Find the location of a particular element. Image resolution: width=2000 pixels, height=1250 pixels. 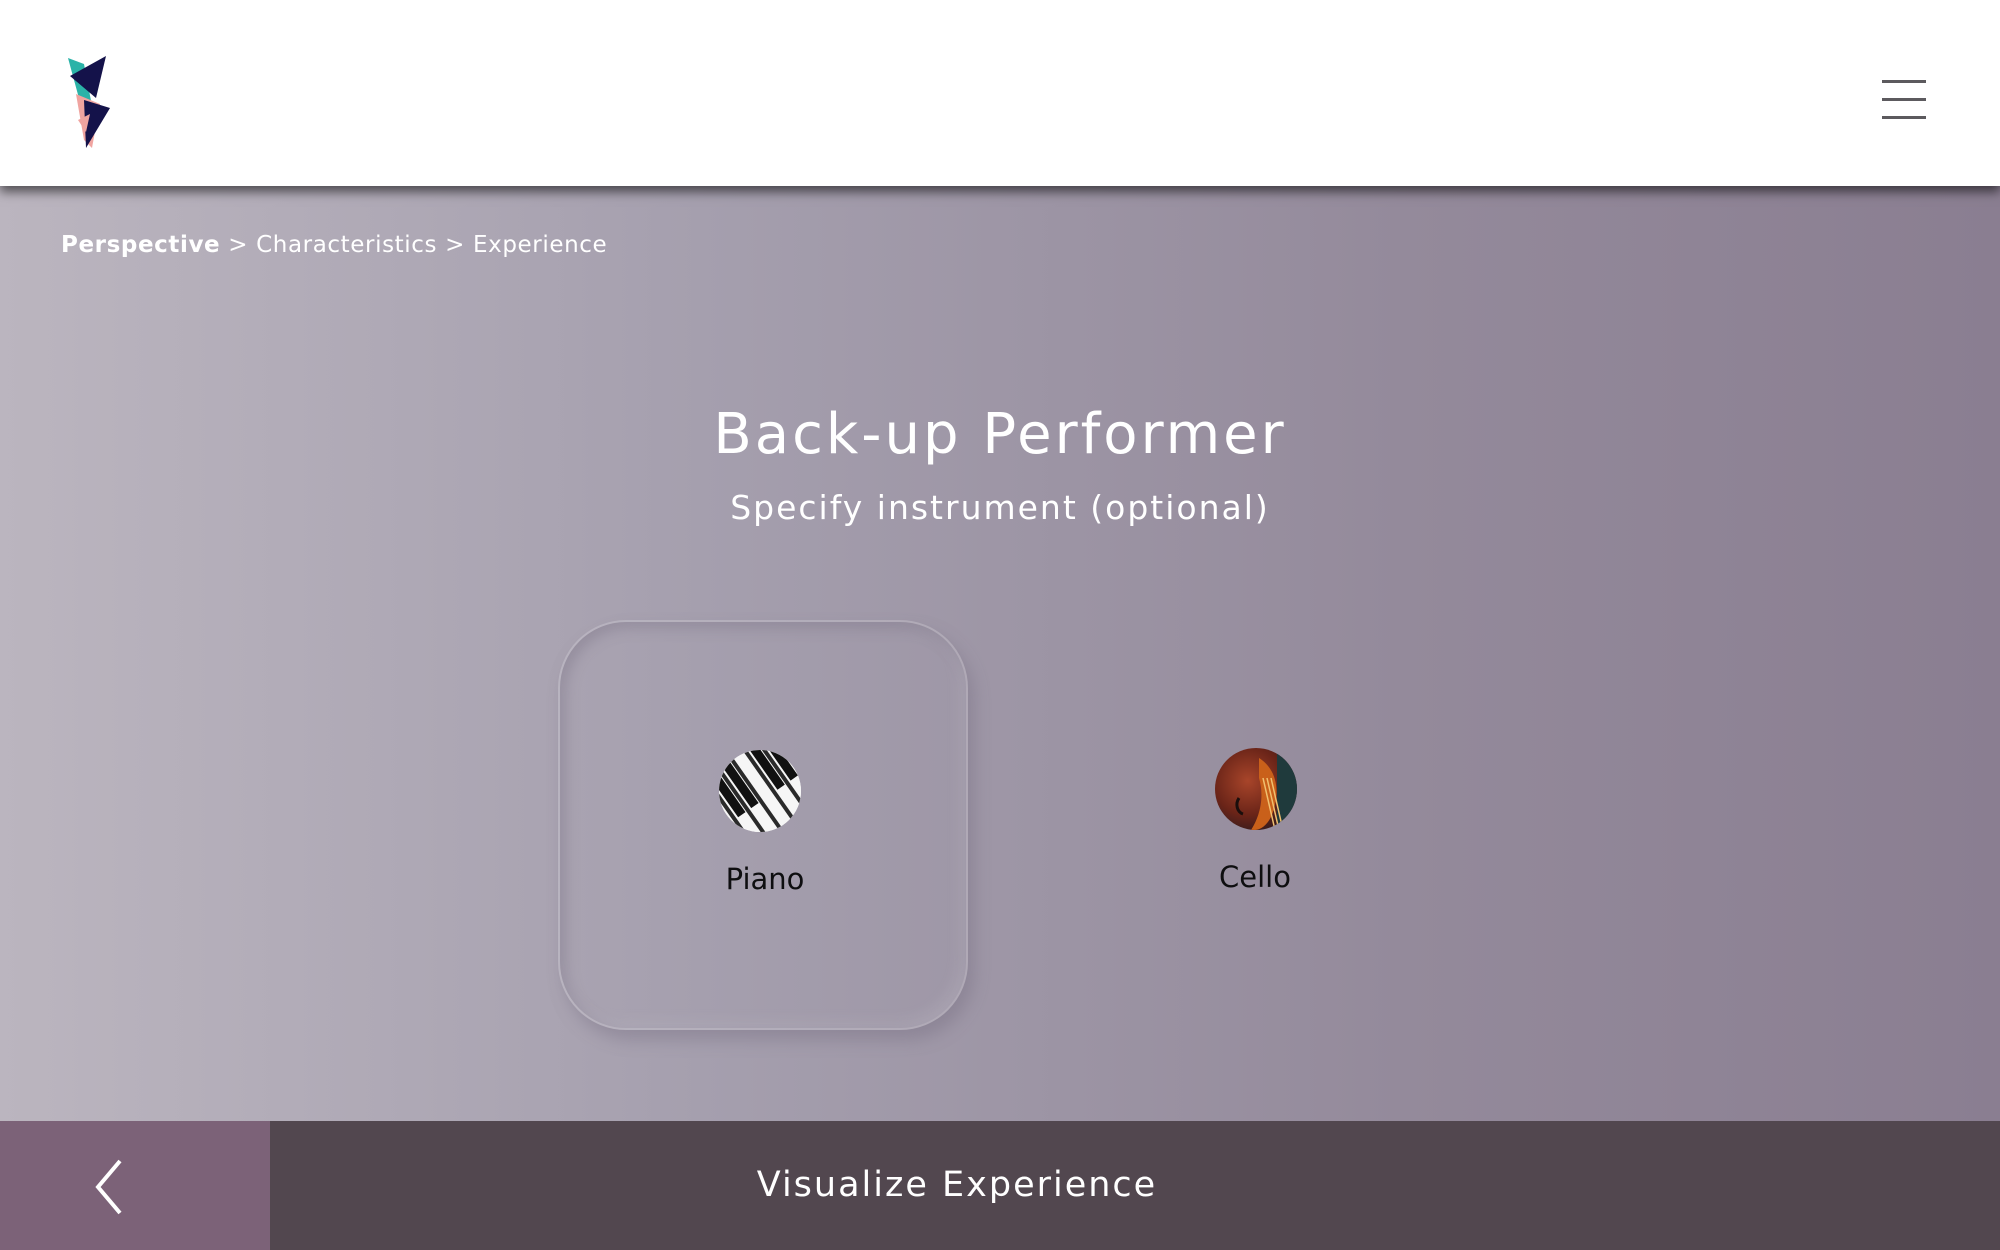

instrument-label-cello: Cello is located at coordinates (1255, 877).